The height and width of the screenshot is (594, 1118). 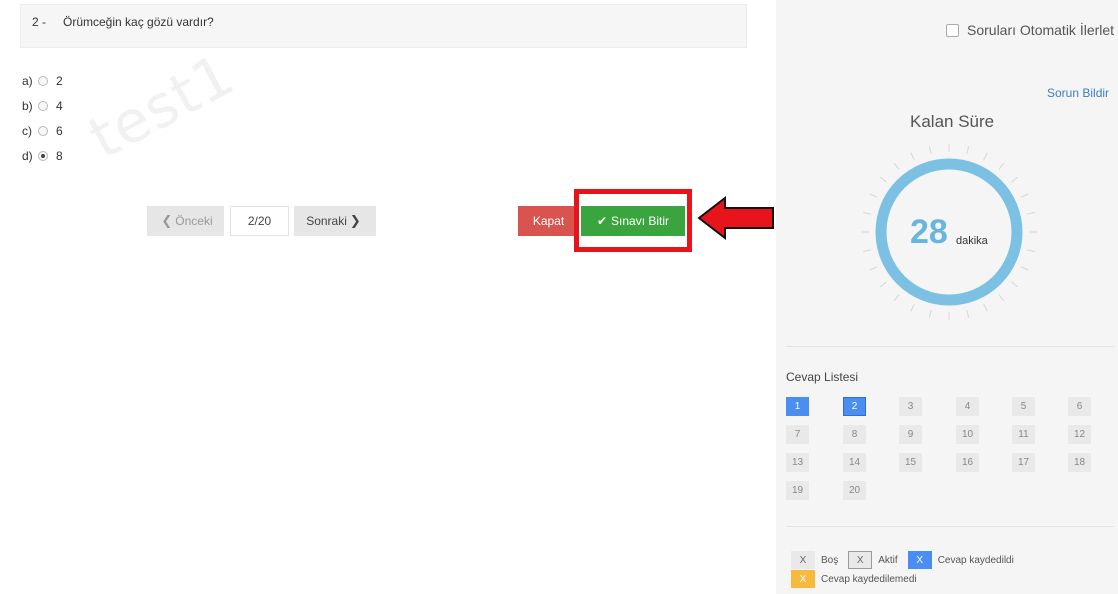 I want to click on legend-active-label: Aktif, so click(x=888, y=560).